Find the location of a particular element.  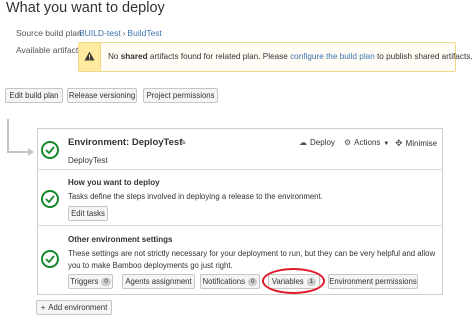

connector-line-horizontal is located at coordinates (18, 152).